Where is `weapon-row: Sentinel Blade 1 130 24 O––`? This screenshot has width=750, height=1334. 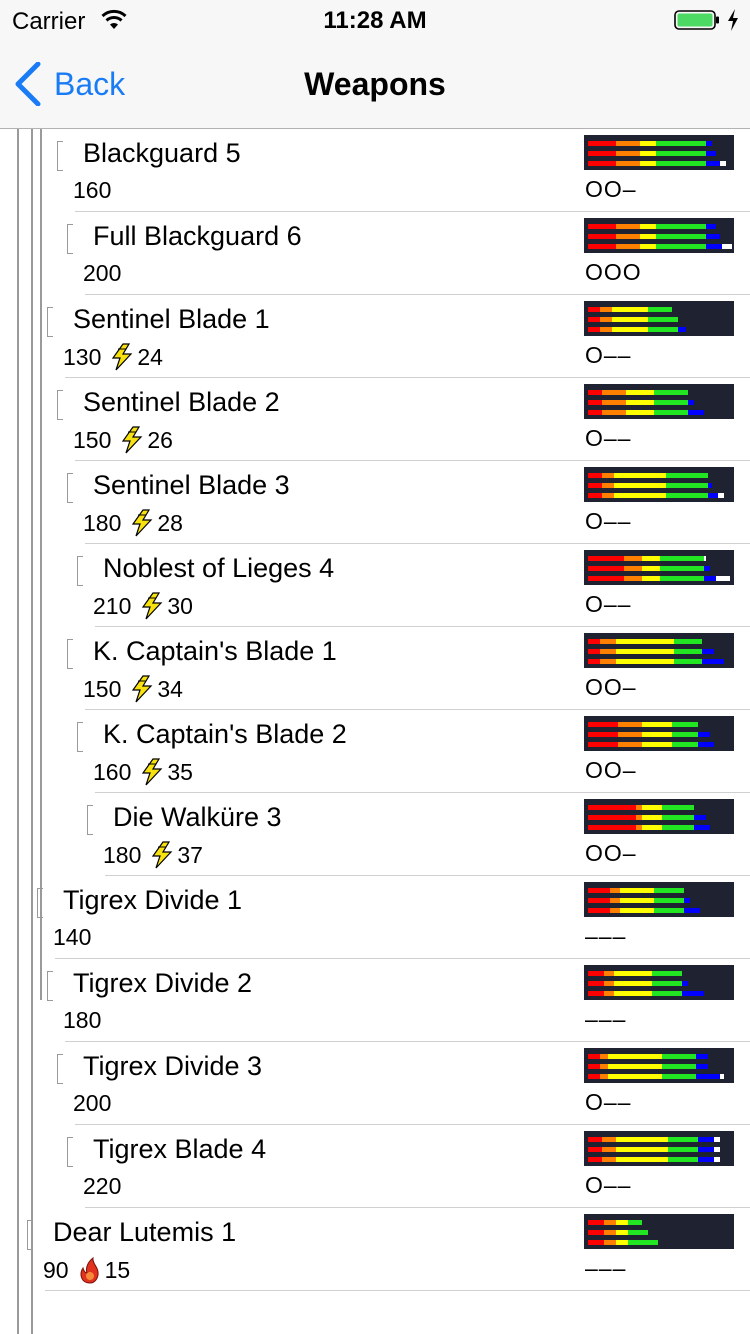 weapon-row: Sentinel Blade 1 130 24 O–– is located at coordinates (375, 336).